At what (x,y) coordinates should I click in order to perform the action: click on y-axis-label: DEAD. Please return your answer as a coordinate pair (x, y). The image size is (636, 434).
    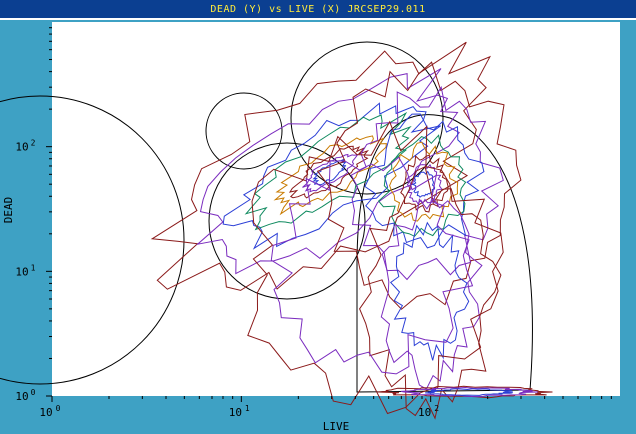
    Looking at the image, I should click on (8, 210).